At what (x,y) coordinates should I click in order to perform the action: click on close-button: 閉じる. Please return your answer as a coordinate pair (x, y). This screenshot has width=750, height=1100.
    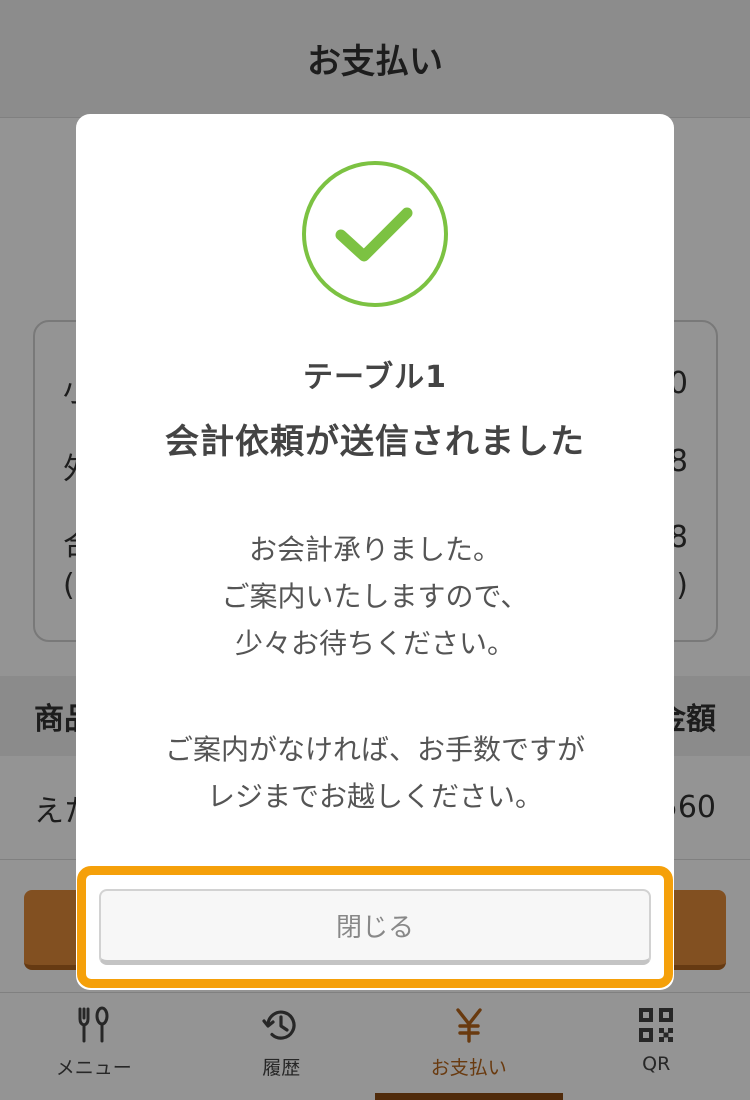
    Looking at the image, I should click on (375, 927).